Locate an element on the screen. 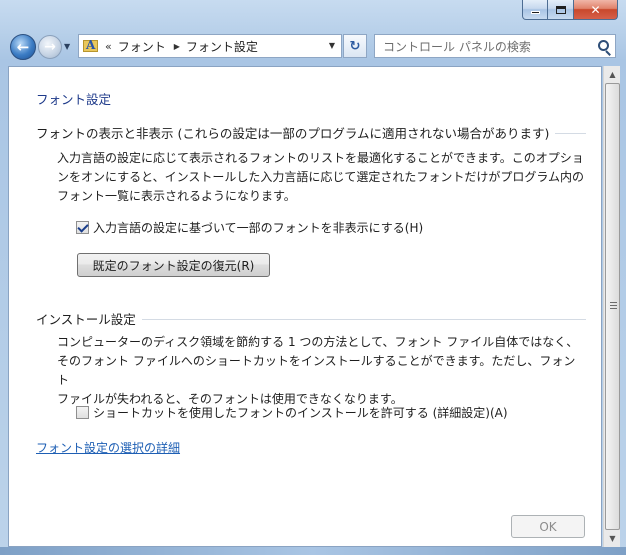 This screenshot has width=626, height=555. restore-button-label: 既定のフォント設定の復元(R) is located at coordinates (173, 265).